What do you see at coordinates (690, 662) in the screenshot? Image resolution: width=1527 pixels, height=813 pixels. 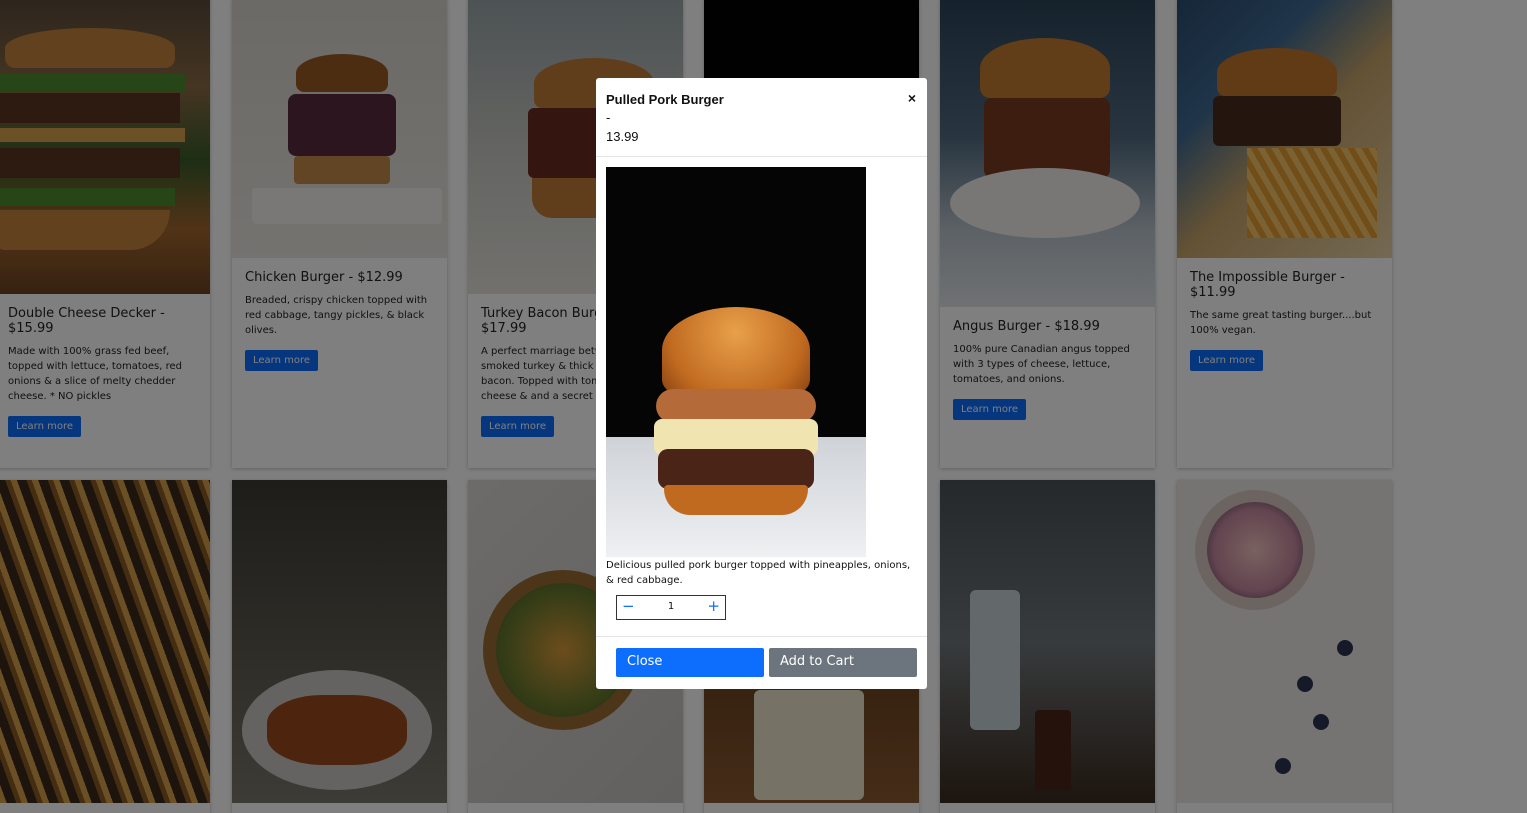 I see `close-button: Close` at bounding box center [690, 662].